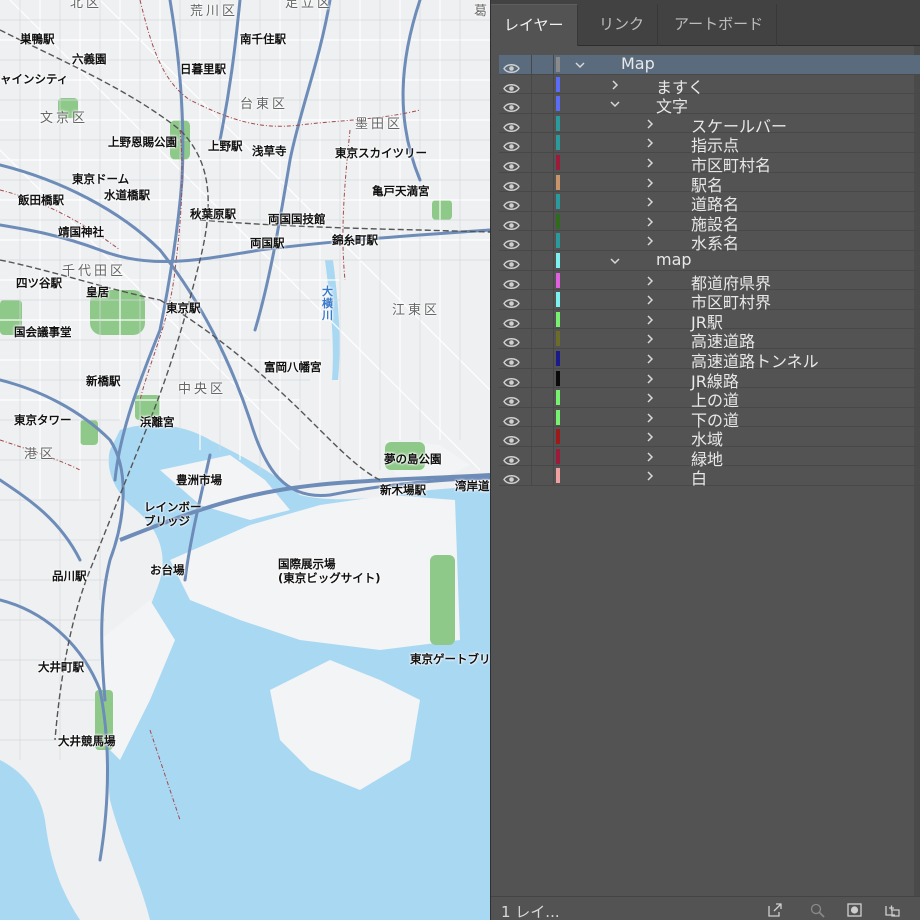 This screenshot has height=920, width=920. What do you see at coordinates (709, 477) in the screenshot?
I see `layer-row: 白` at bounding box center [709, 477].